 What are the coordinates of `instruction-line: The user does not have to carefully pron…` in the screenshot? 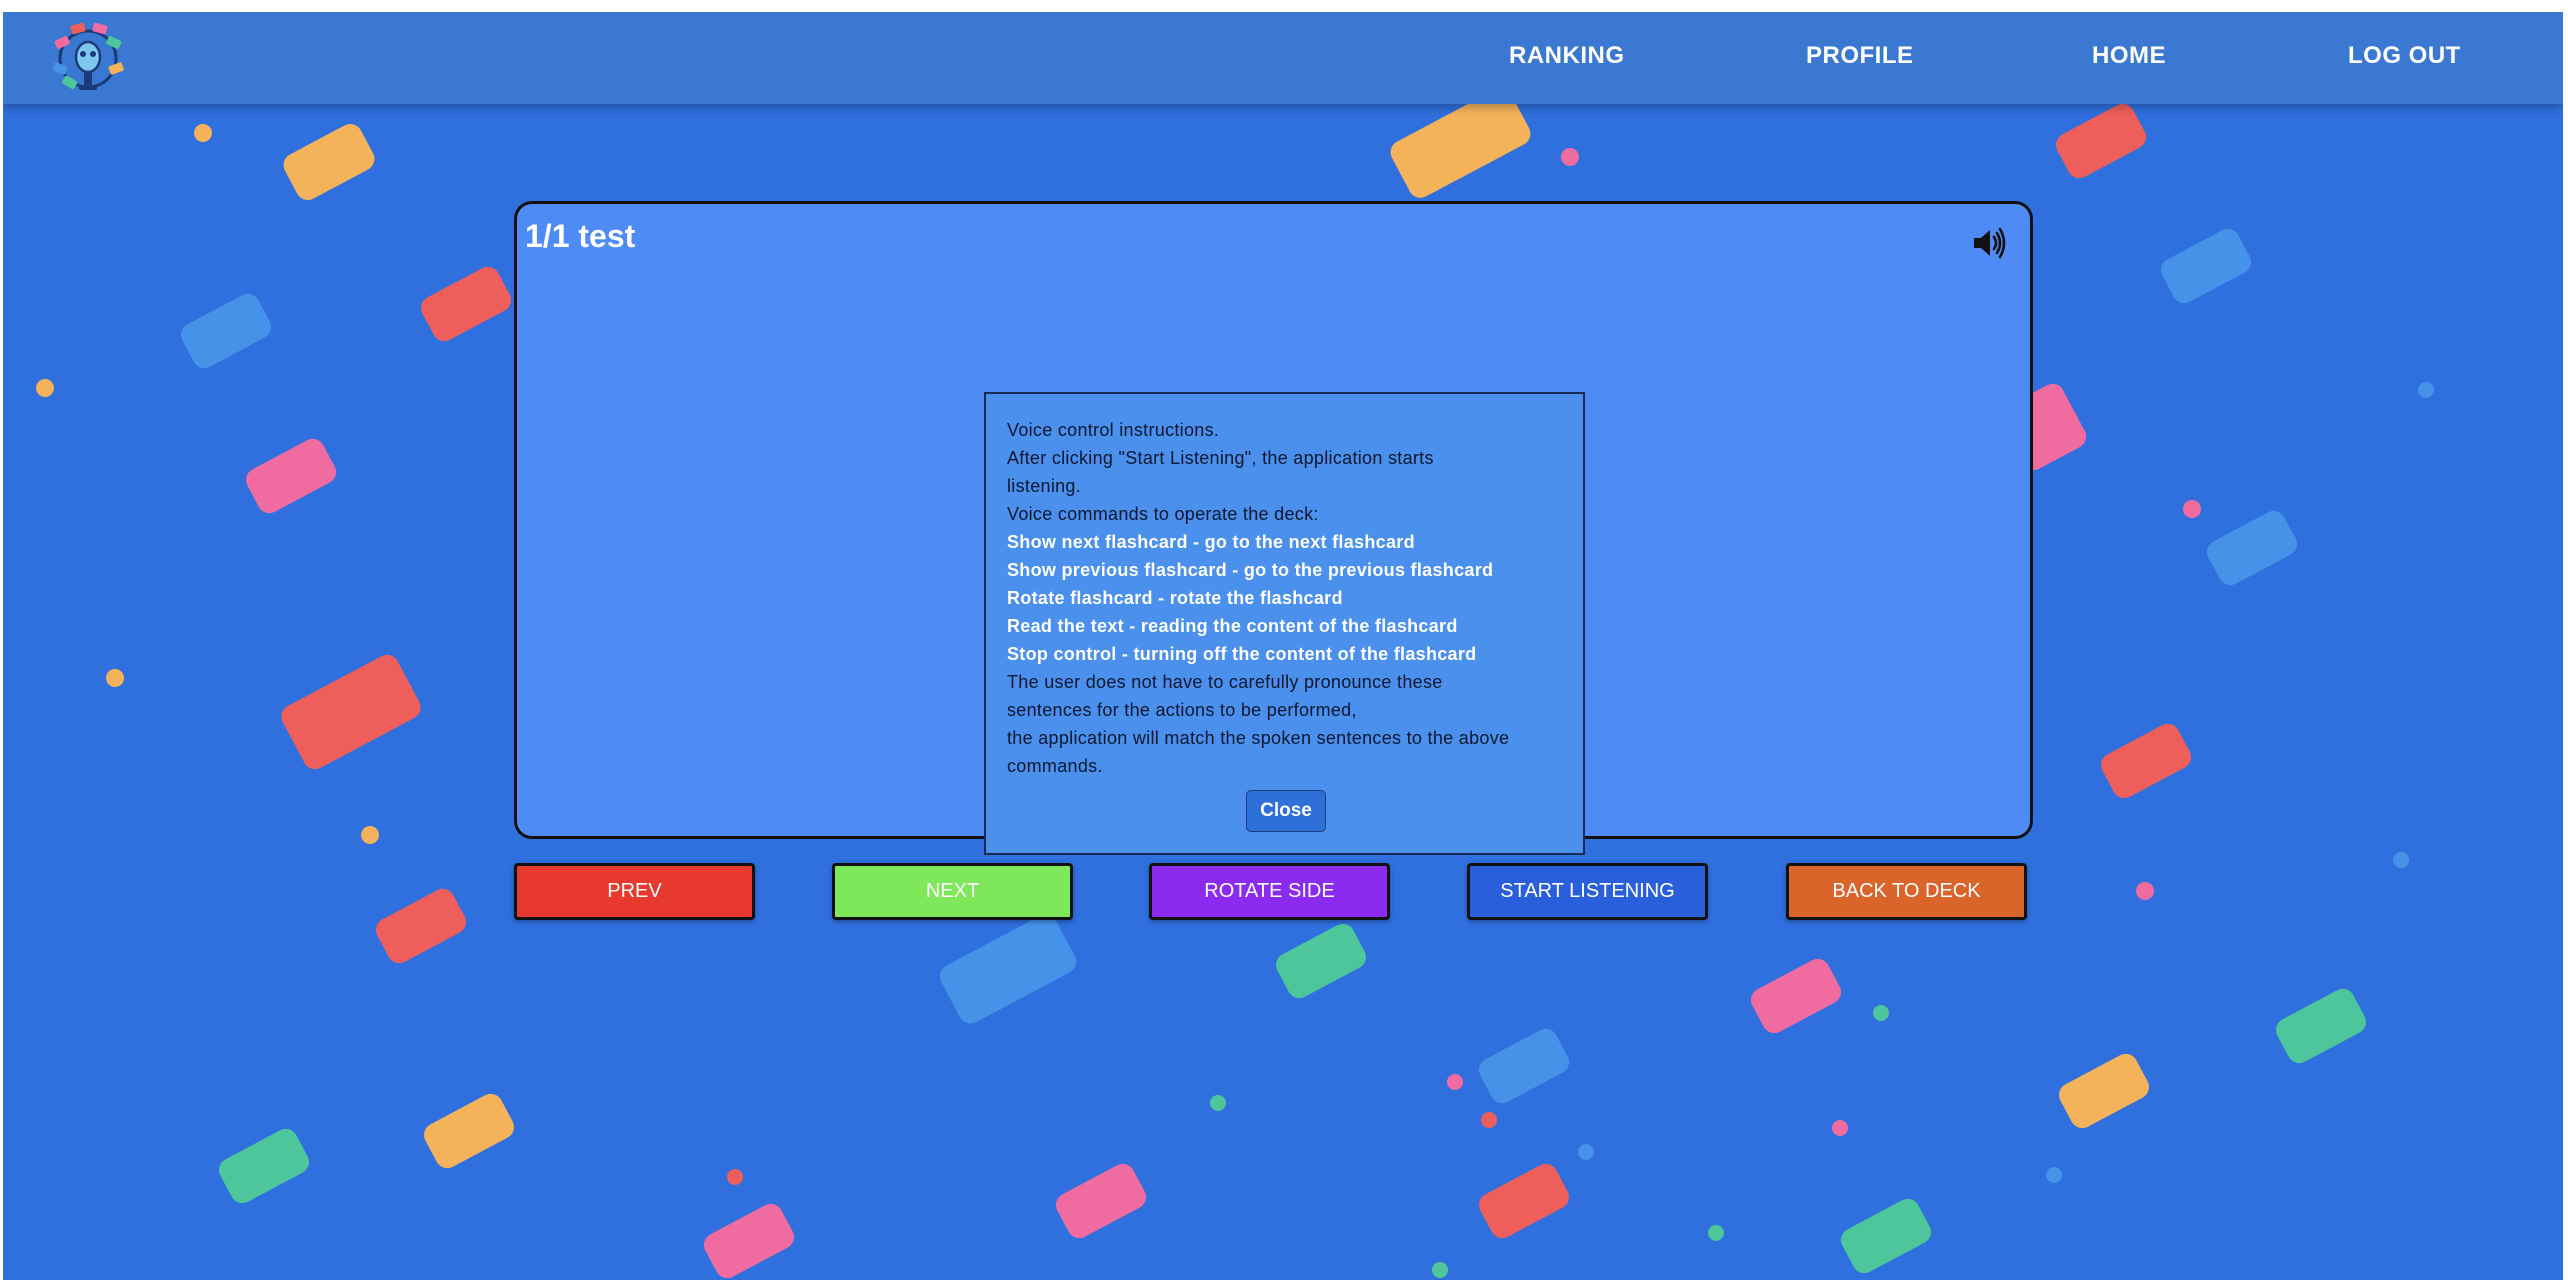 It's located at (1225, 682).